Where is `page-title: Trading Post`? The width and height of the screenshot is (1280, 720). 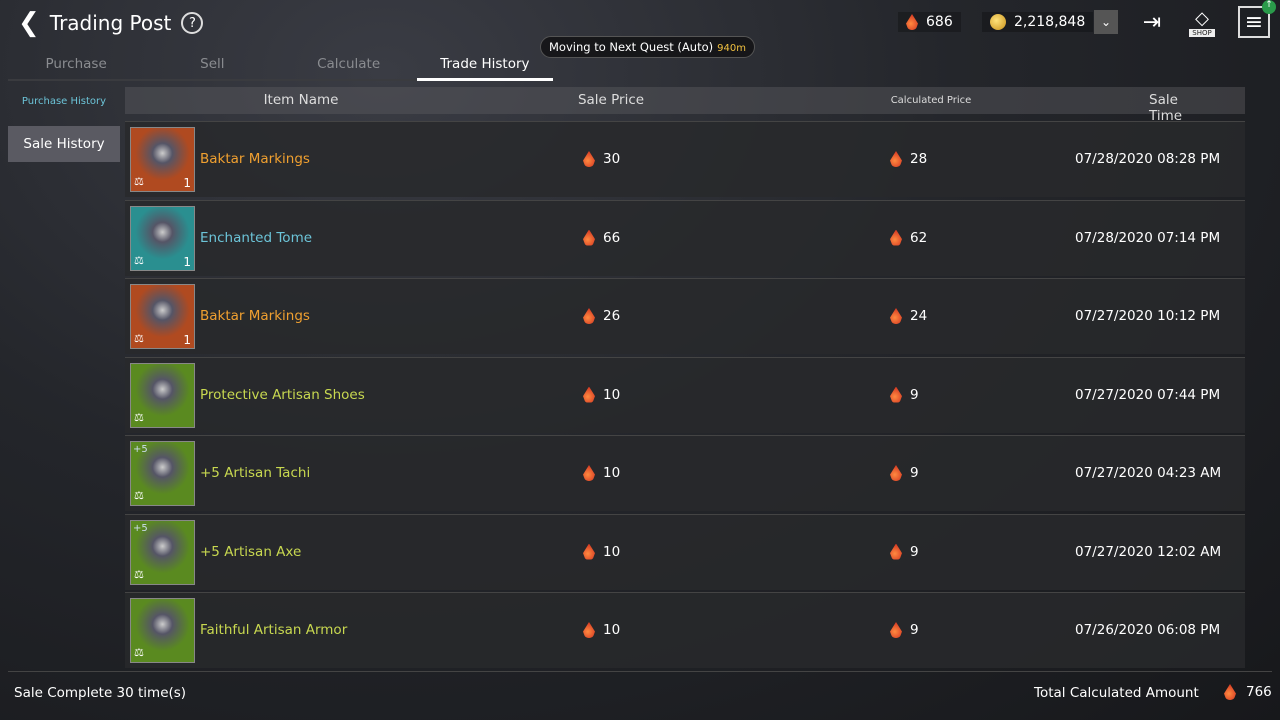 page-title: Trading Post is located at coordinates (110, 23).